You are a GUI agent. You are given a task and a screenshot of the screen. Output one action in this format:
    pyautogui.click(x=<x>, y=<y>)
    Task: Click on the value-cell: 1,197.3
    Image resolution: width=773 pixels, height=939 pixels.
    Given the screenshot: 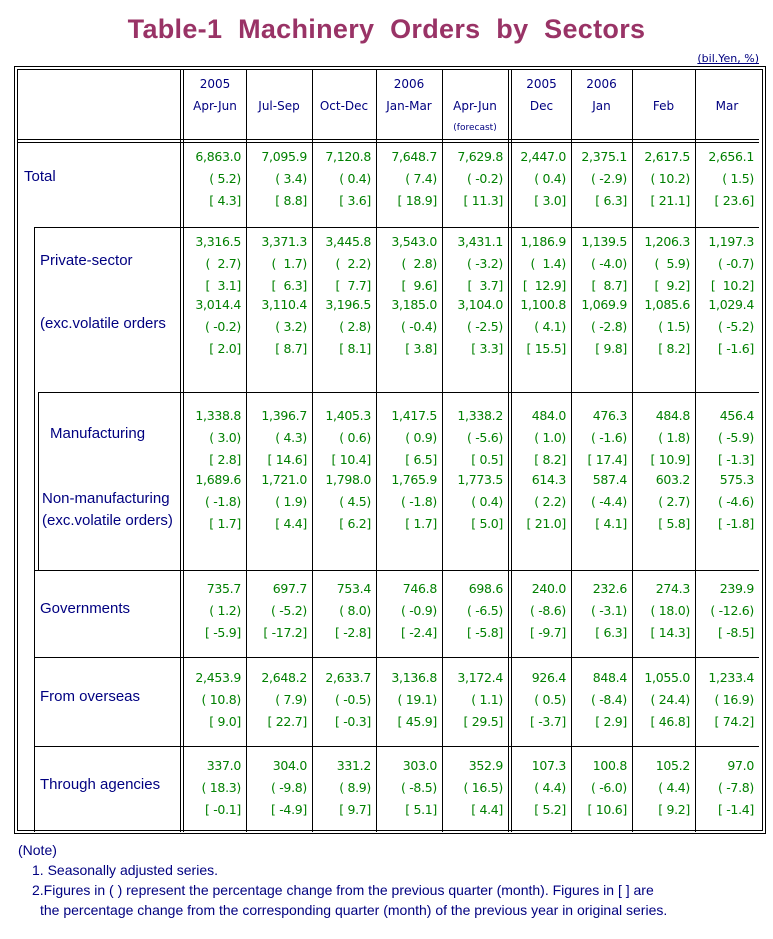 What is the action you would take?
    pyautogui.click(x=731, y=241)
    